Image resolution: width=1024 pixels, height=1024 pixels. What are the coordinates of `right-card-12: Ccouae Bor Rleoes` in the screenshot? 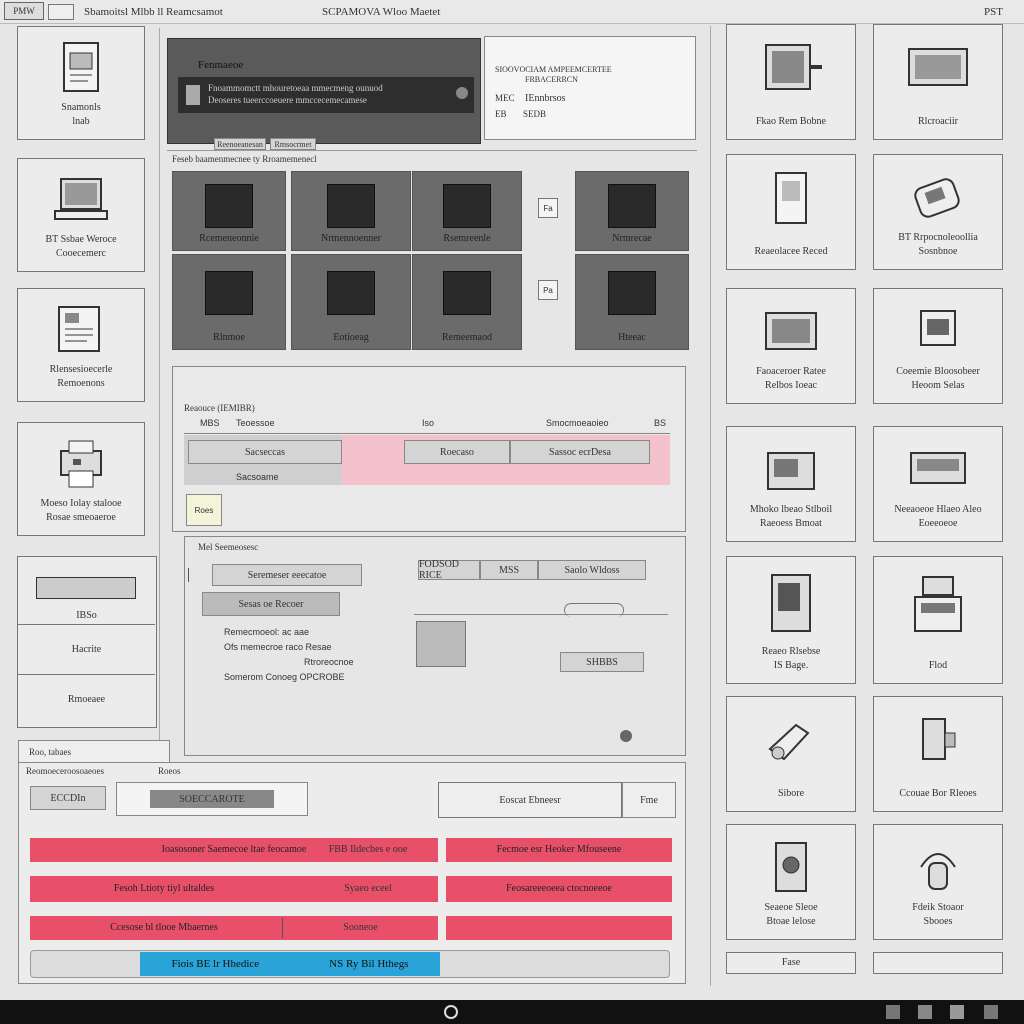 It's located at (938, 754).